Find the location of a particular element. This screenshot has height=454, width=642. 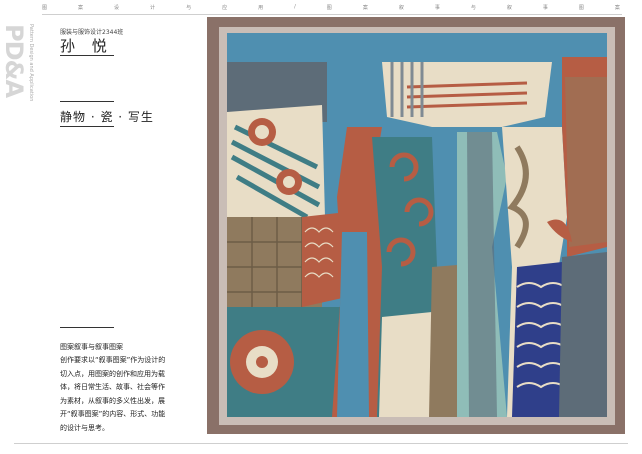

big-flower-dot is located at coordinates (262, 362).